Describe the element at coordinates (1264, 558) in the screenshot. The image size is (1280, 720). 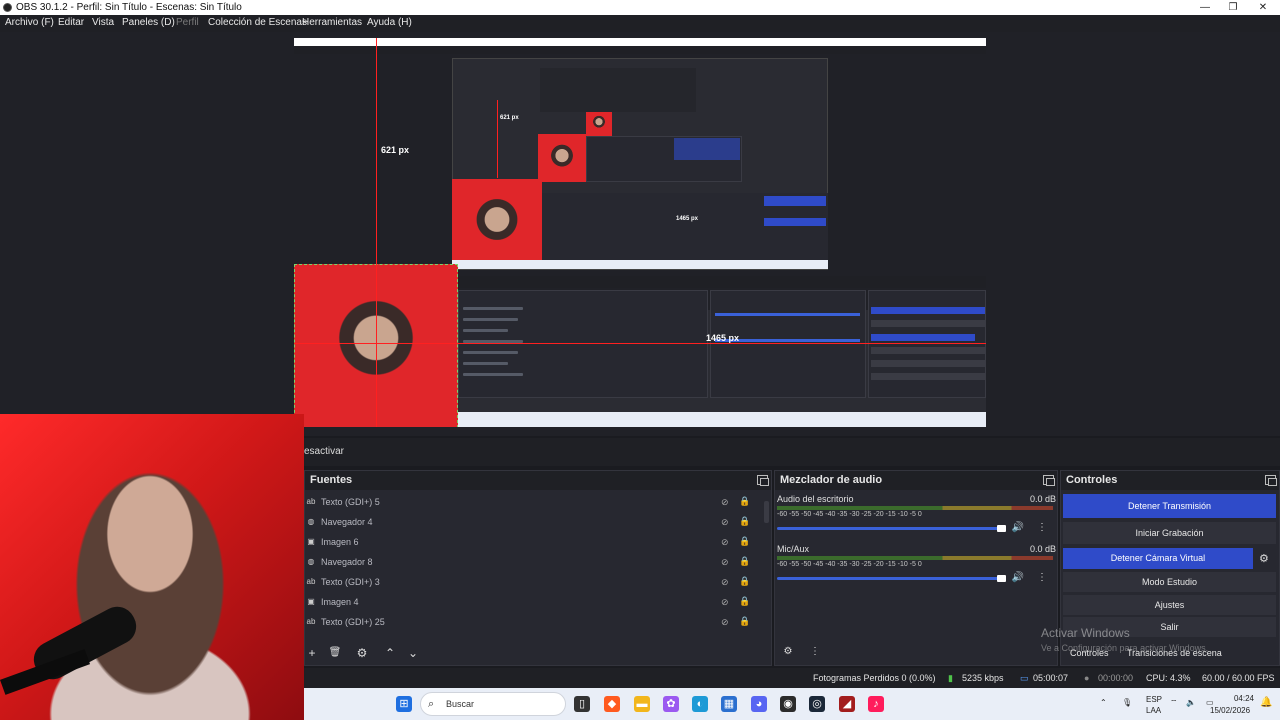
I see `virtual-camera-settings-icon: ⚙` at that location.